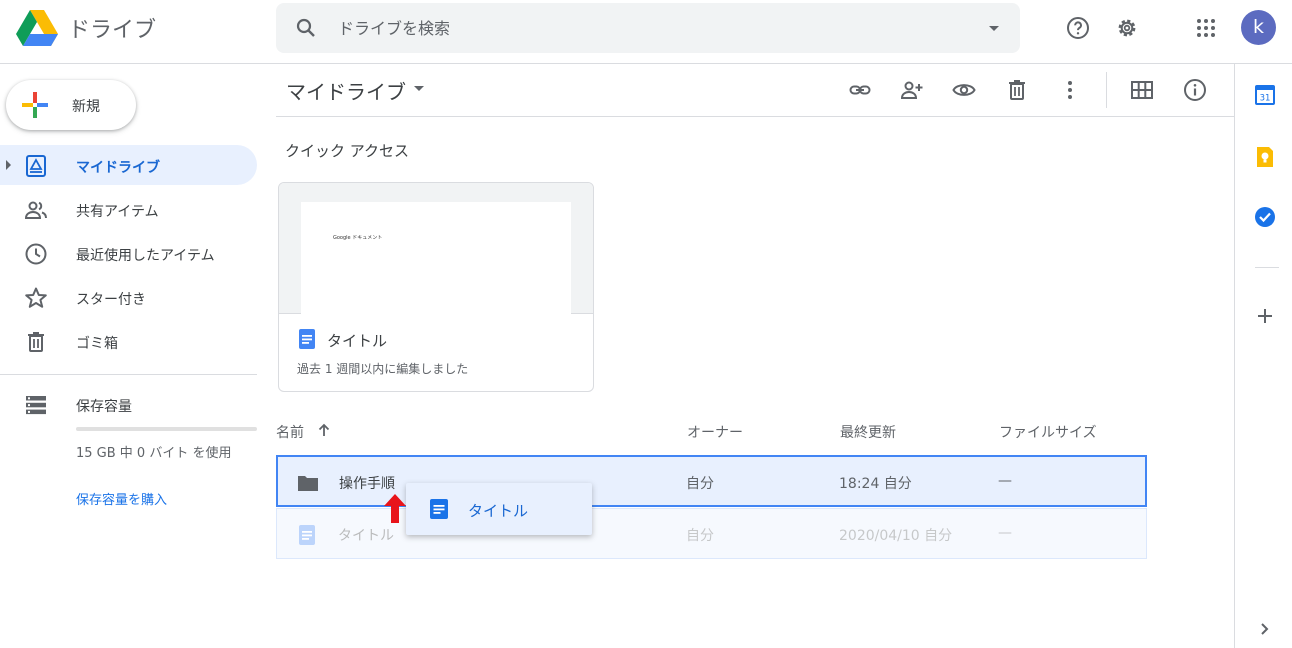  Describe the element at coordinates (868, 432) in the screenshot. I see `column-header-modified: 最終更新` at that location.